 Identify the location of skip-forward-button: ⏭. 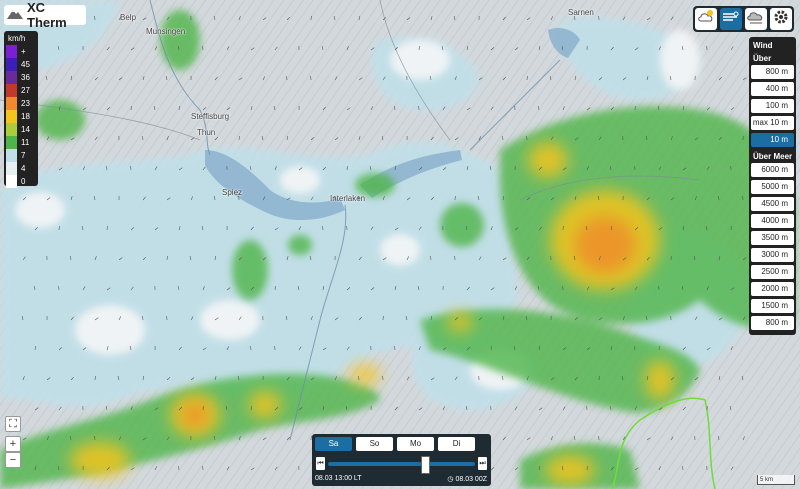
(482, 463).